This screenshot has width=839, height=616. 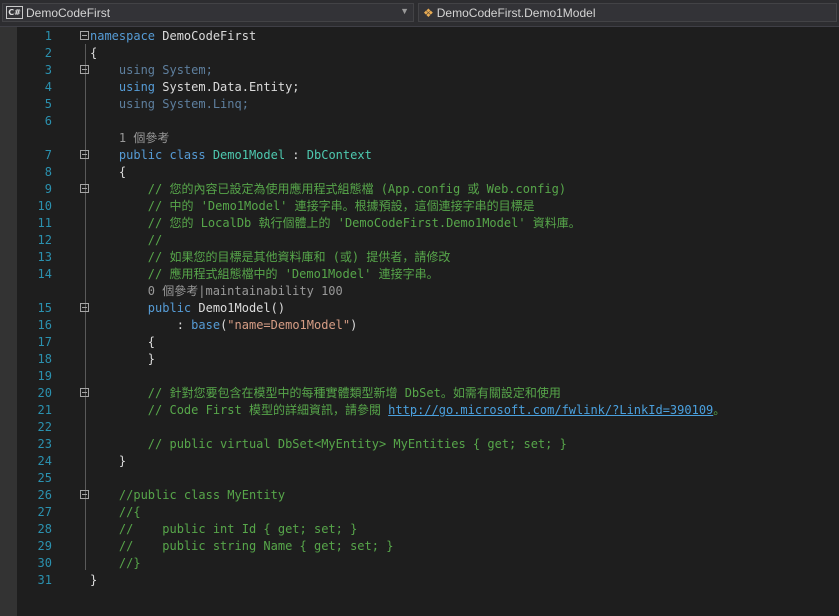 What do you see at coordinates (419, 529) in the screenshot?
I see `code-line: 28 // public int Id { get; set; }` at bounding box center [419, 529].